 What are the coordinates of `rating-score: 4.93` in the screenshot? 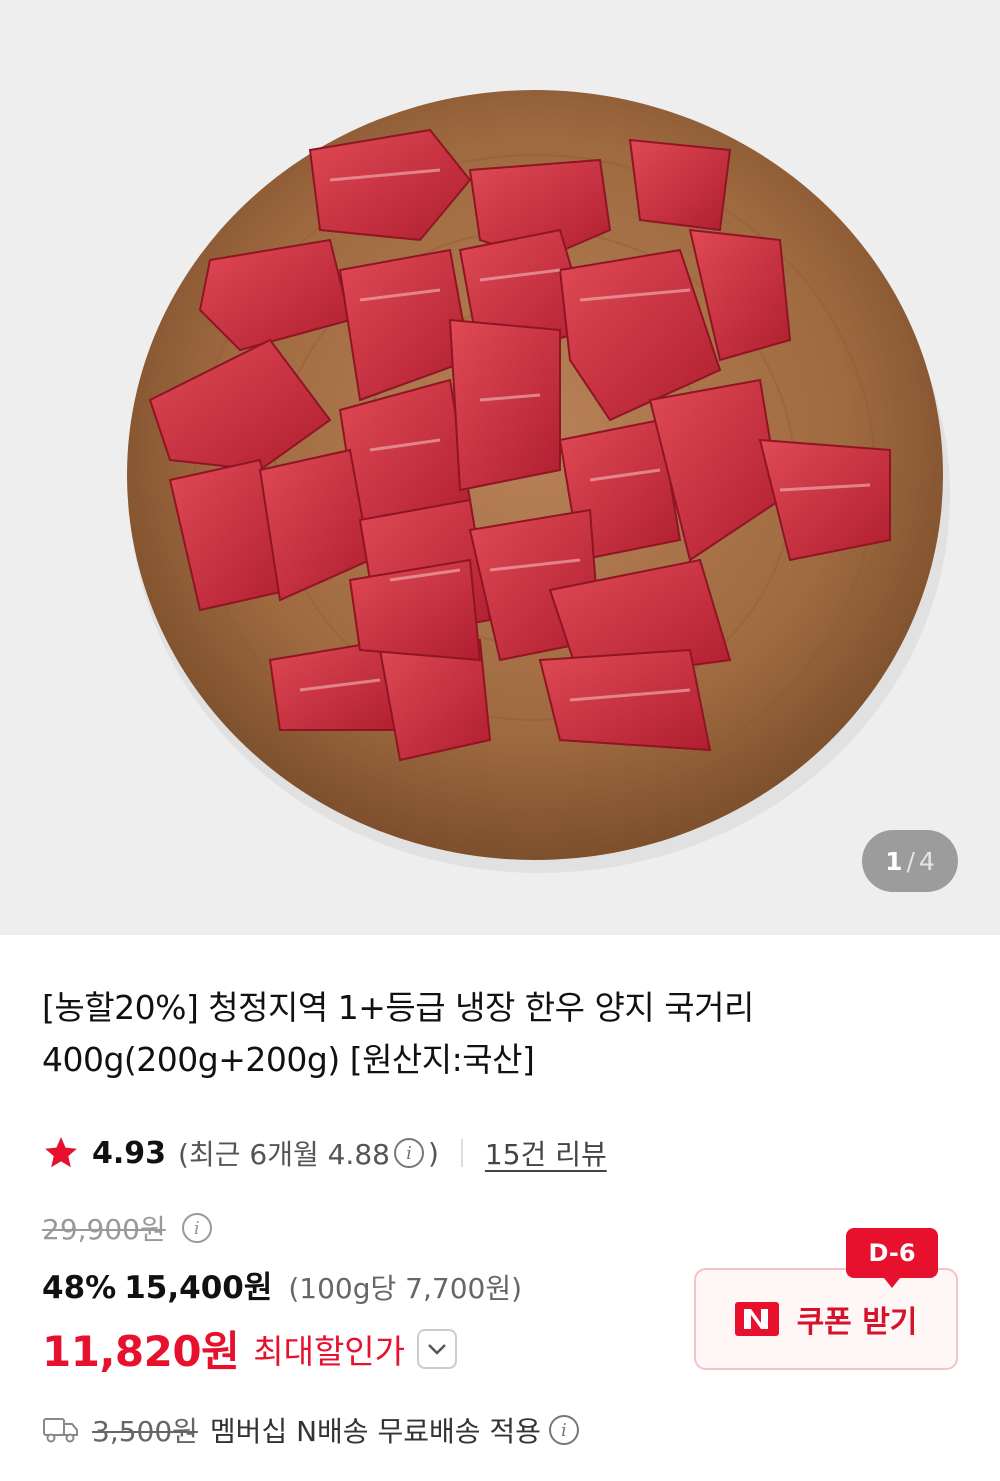 It's located at (129, 1153).